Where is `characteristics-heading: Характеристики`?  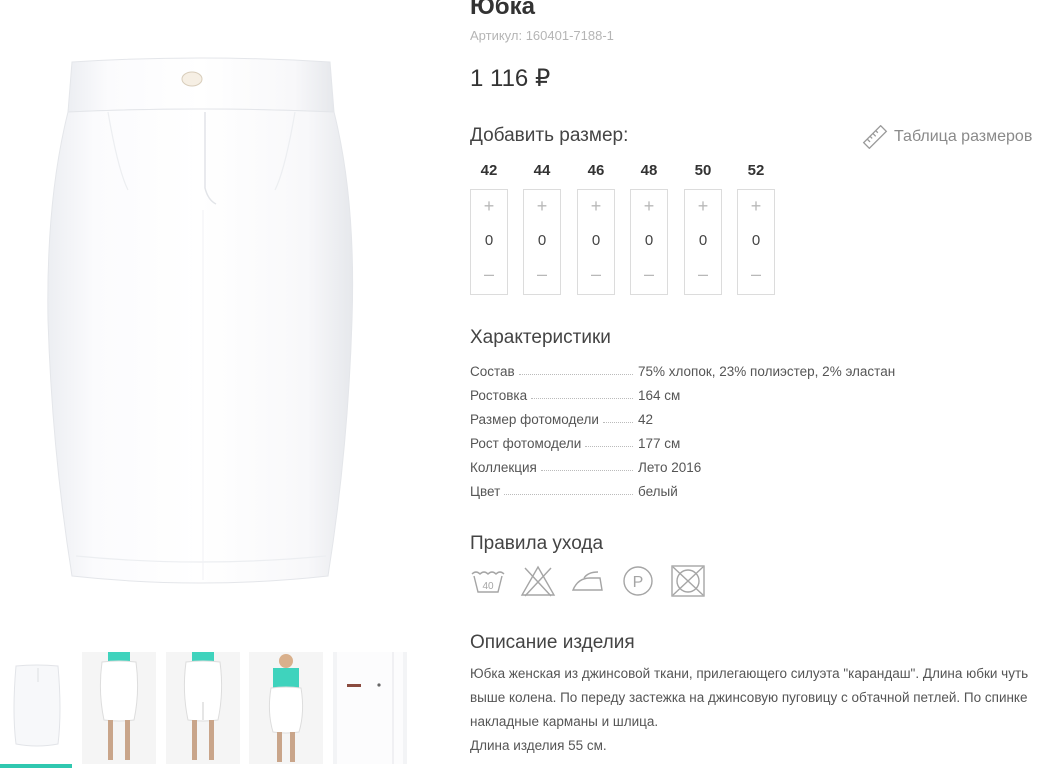
characteristics-heading: Характеристики is located at coordinates (540, 337).